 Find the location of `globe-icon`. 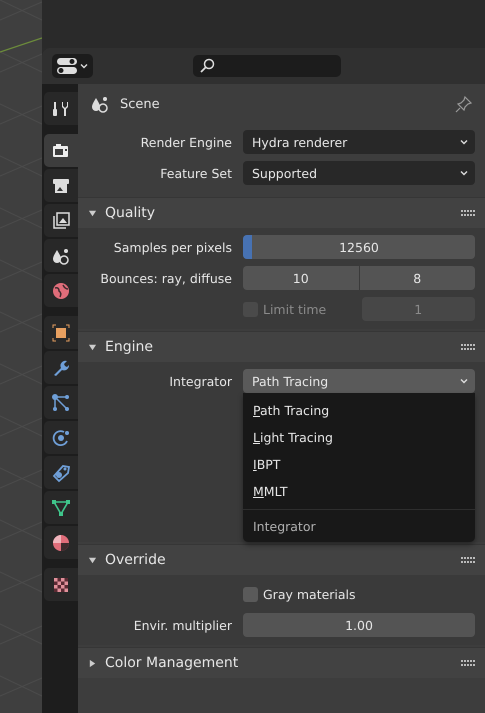

globe-icon is located at coordinates (61, 290).